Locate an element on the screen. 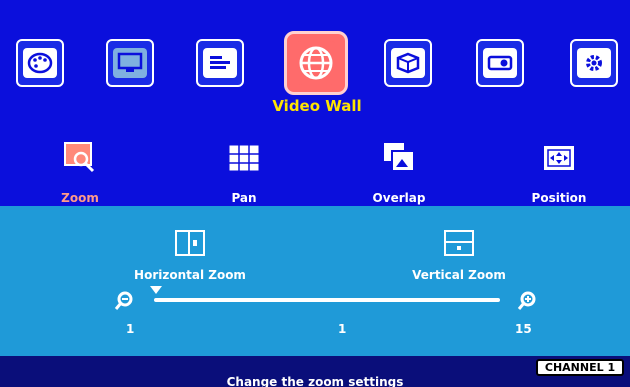 This screenshot has width=630, height=387. monitor-icon is located at coordinates (130, 63).